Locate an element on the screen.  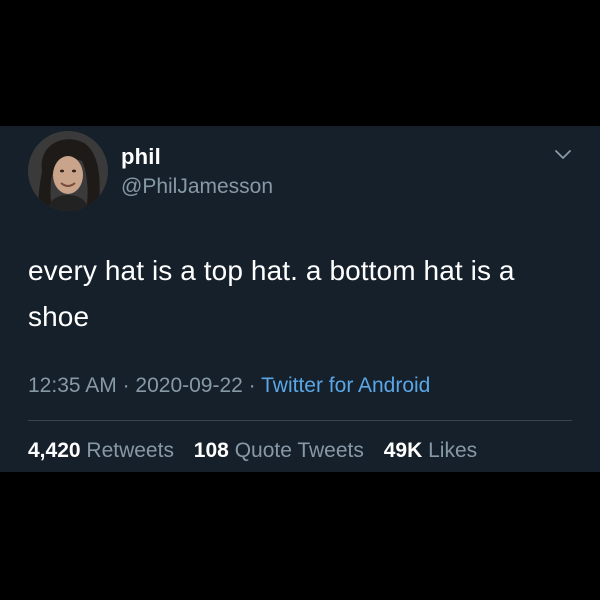
chevron-down-icon is located at coordinates (563, 155).